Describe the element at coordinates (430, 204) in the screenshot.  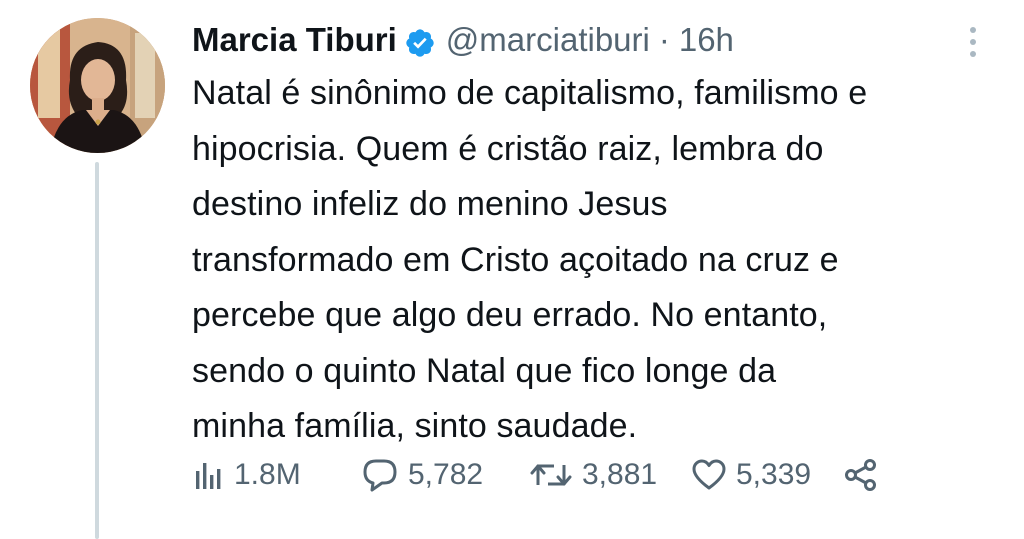
I see `tweet-text-line: destino infeliz do menino Jesus` at that location.